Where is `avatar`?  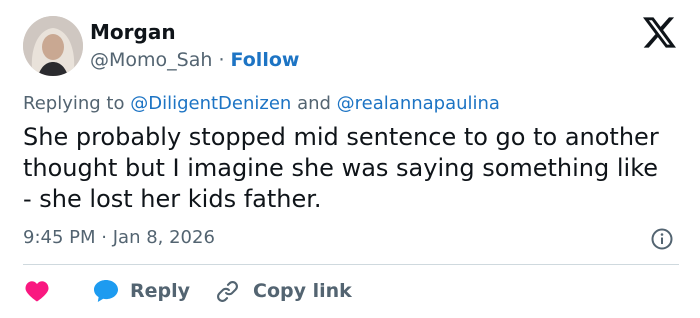 avatar is located at coordinates (53, 46).